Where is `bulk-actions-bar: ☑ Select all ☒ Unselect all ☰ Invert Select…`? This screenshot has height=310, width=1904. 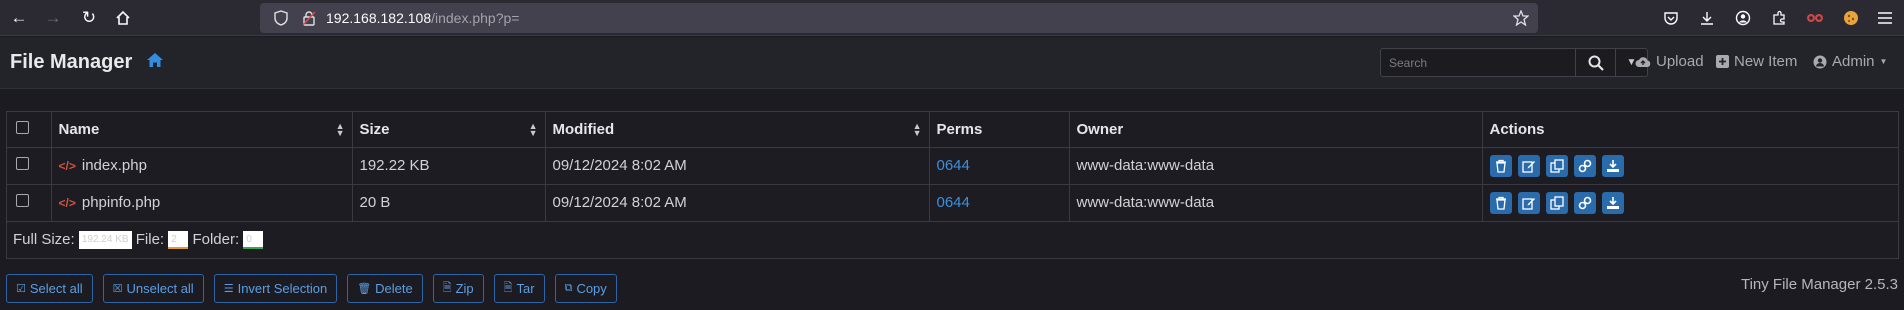
bulk-actions-bar: ☑ Select all ☒ Unselect all ☰ Invert Select… is located at coordinates (311, 288).